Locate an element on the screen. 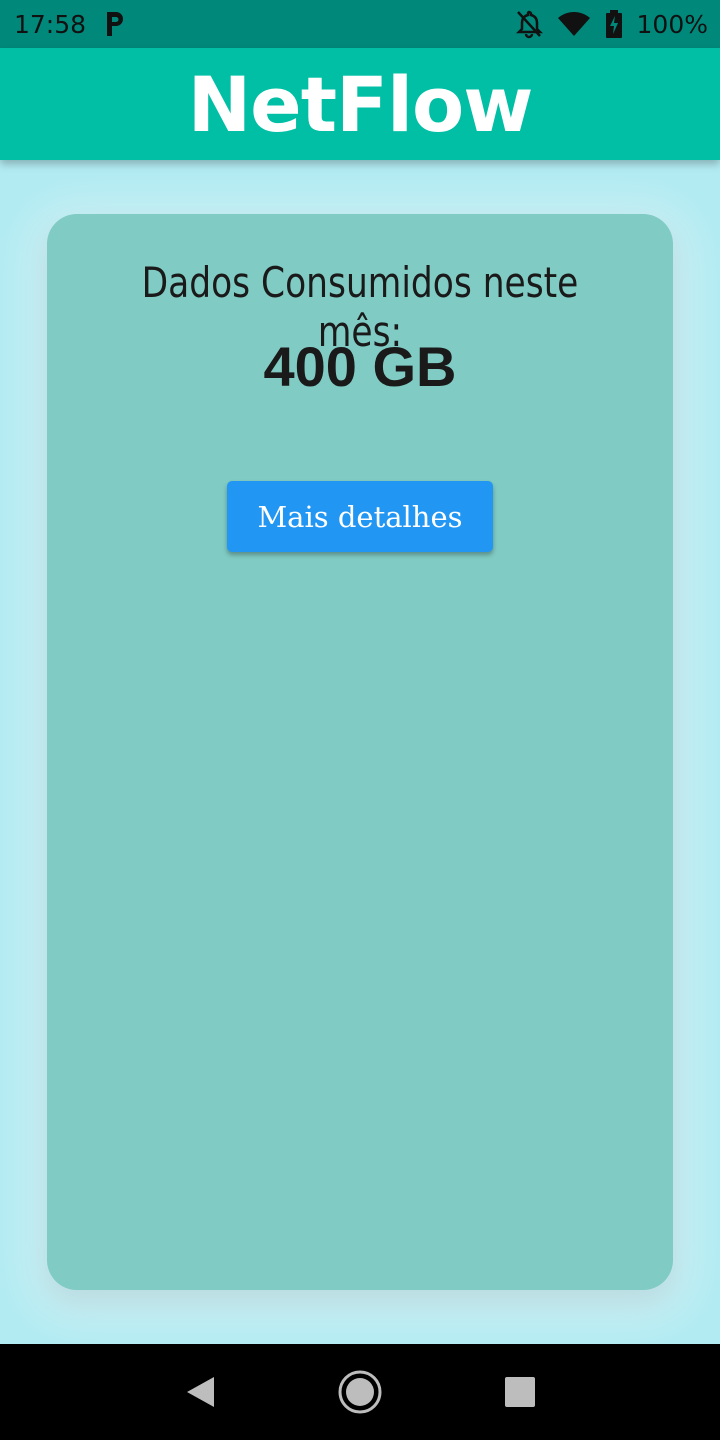  recents-button is located at coordinates (520, 1392).